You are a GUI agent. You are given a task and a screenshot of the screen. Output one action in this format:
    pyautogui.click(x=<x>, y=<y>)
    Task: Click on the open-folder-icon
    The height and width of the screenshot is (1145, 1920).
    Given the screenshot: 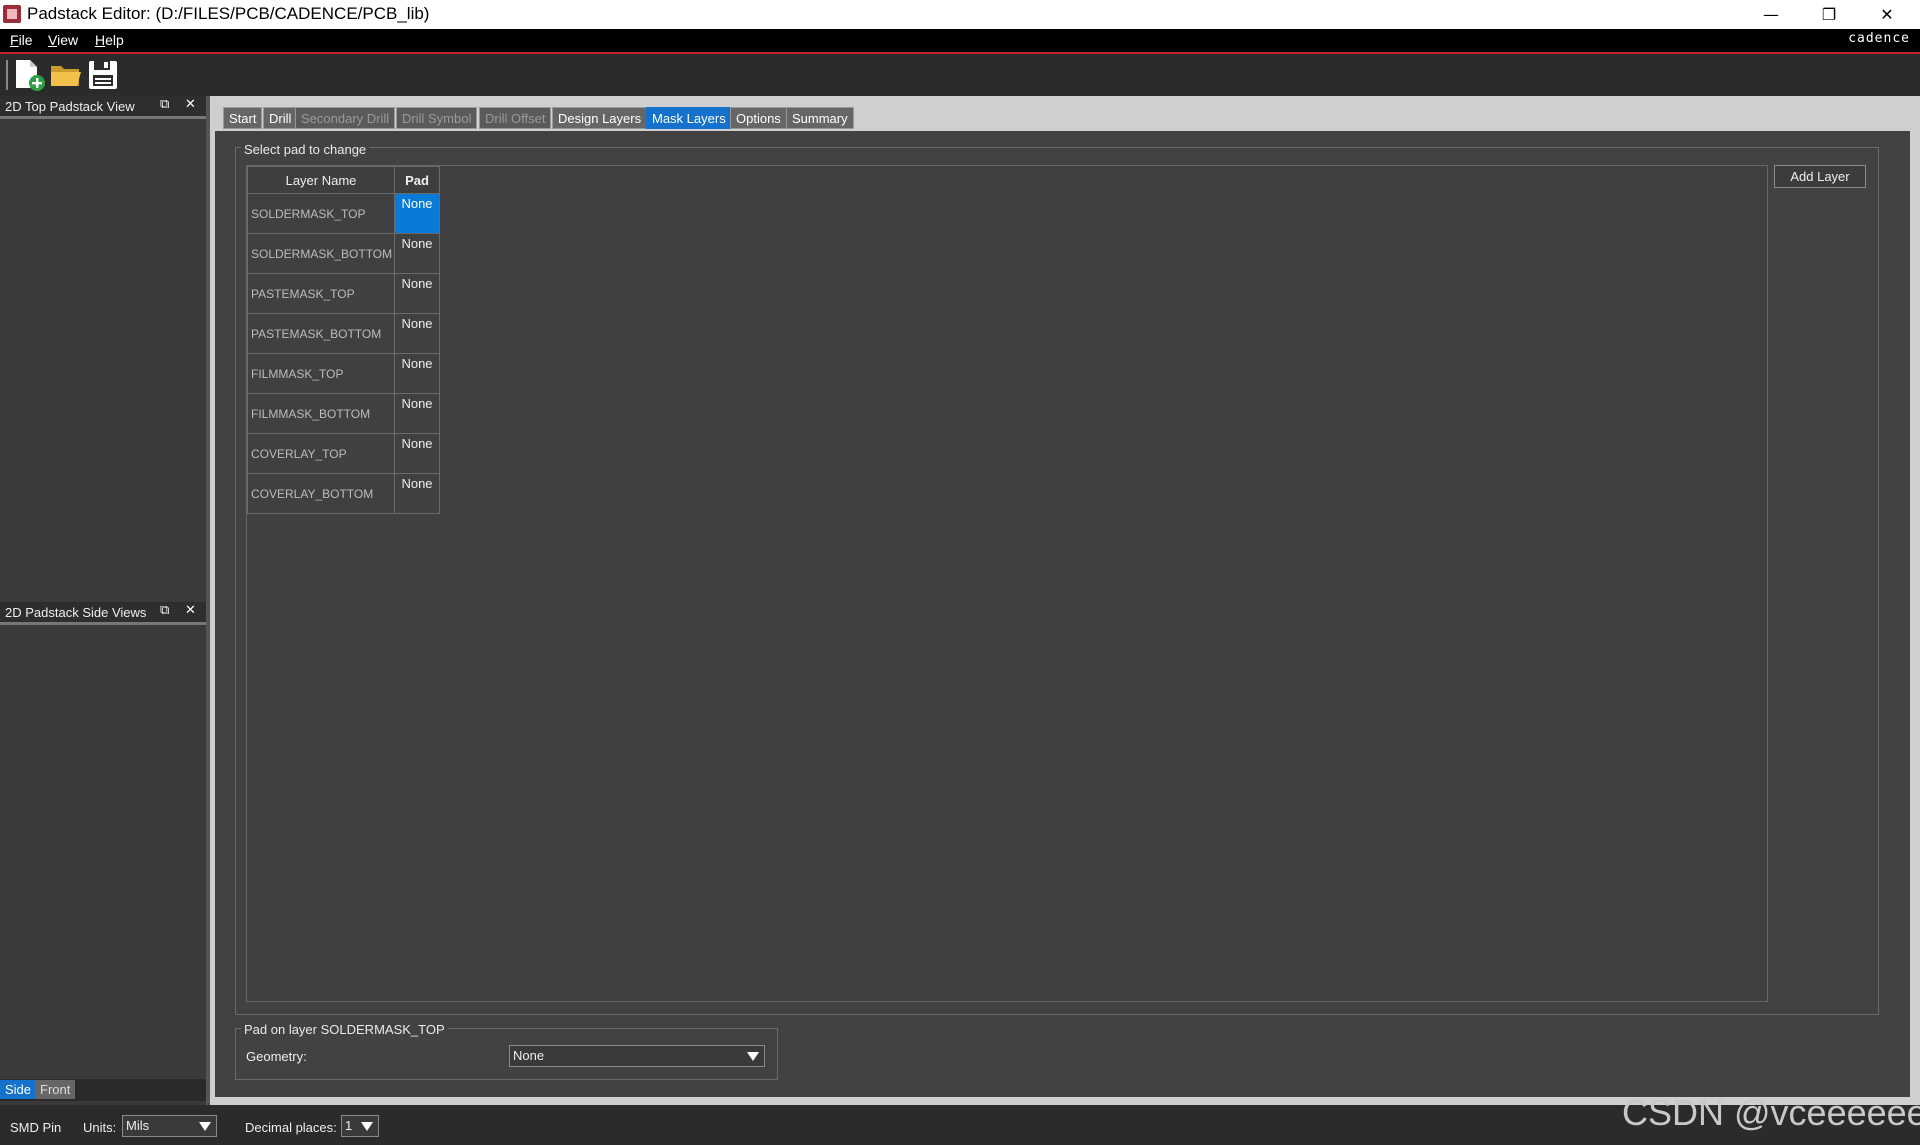 What is the action you would take?
    pyautogui.click(x=66, y=75)
    